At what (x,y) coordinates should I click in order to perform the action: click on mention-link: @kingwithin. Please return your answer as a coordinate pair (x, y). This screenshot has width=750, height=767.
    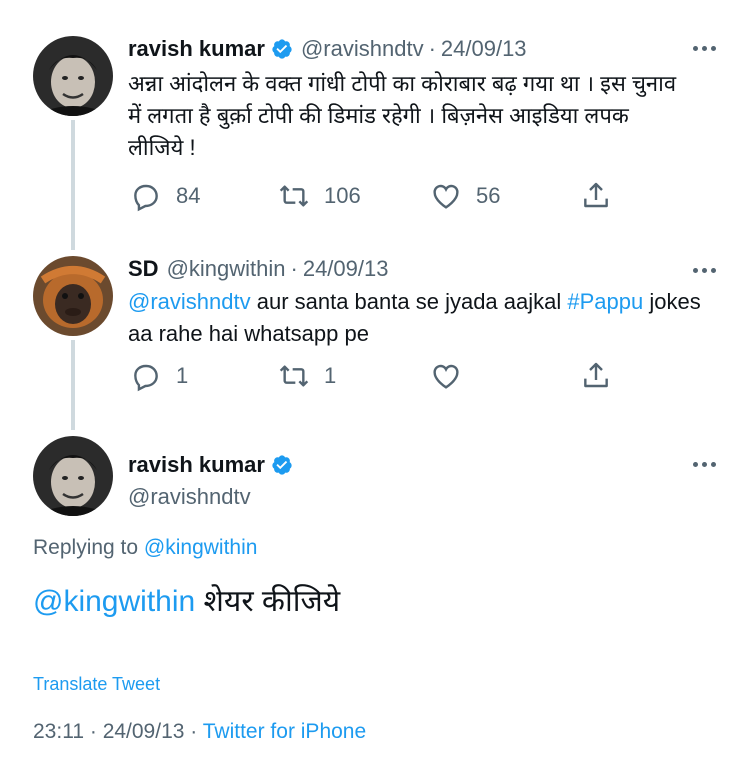
    Looking at the image, I should click on (114, 601).